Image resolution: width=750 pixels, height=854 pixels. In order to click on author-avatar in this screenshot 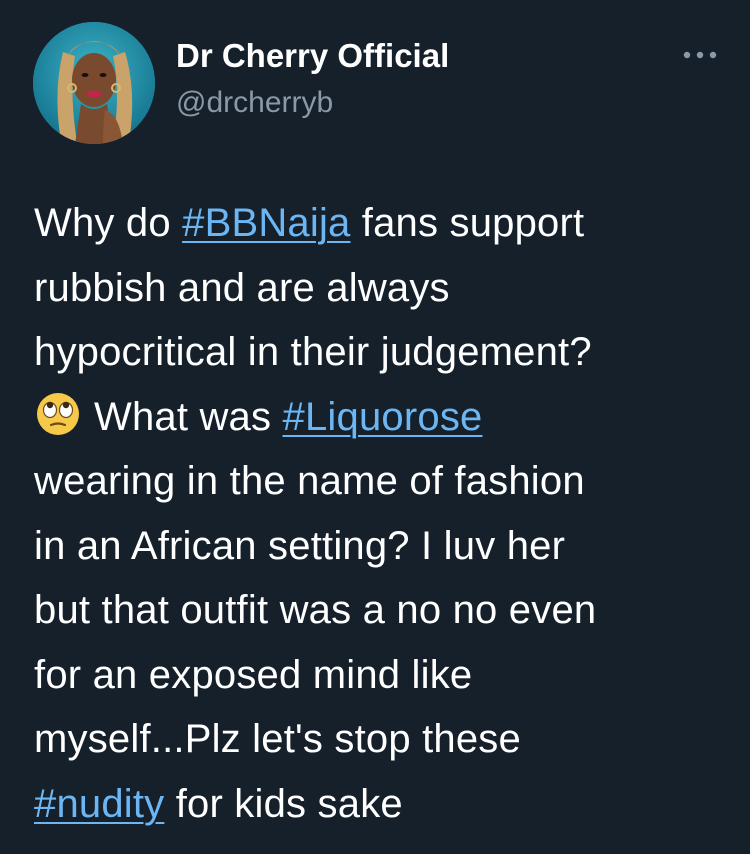, I will do `click(94, 83)`.